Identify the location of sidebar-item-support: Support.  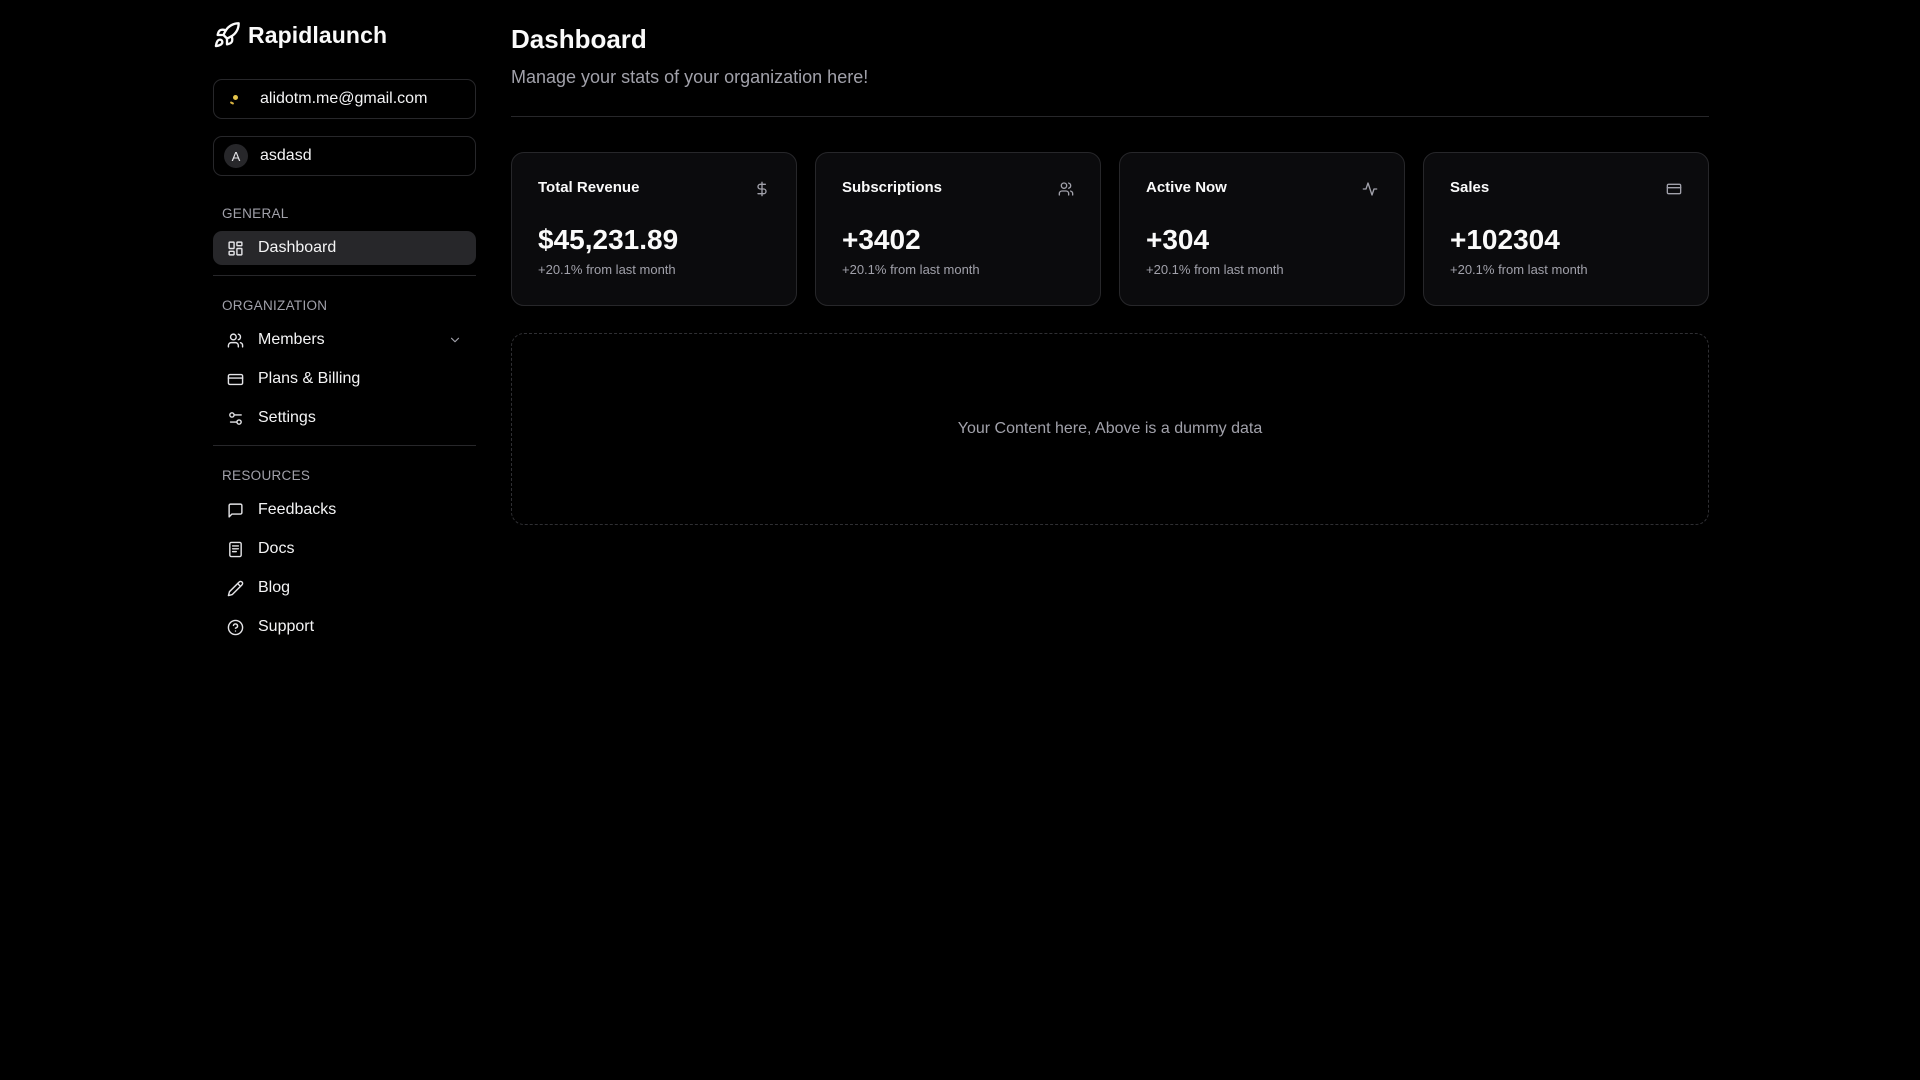
(344, 627).